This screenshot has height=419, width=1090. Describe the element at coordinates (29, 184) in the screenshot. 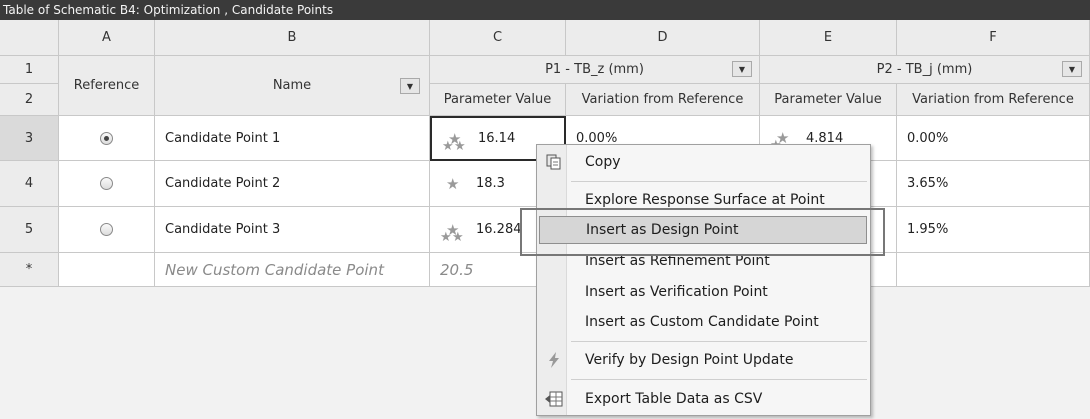

I see `row-number-4: 4` at that location.